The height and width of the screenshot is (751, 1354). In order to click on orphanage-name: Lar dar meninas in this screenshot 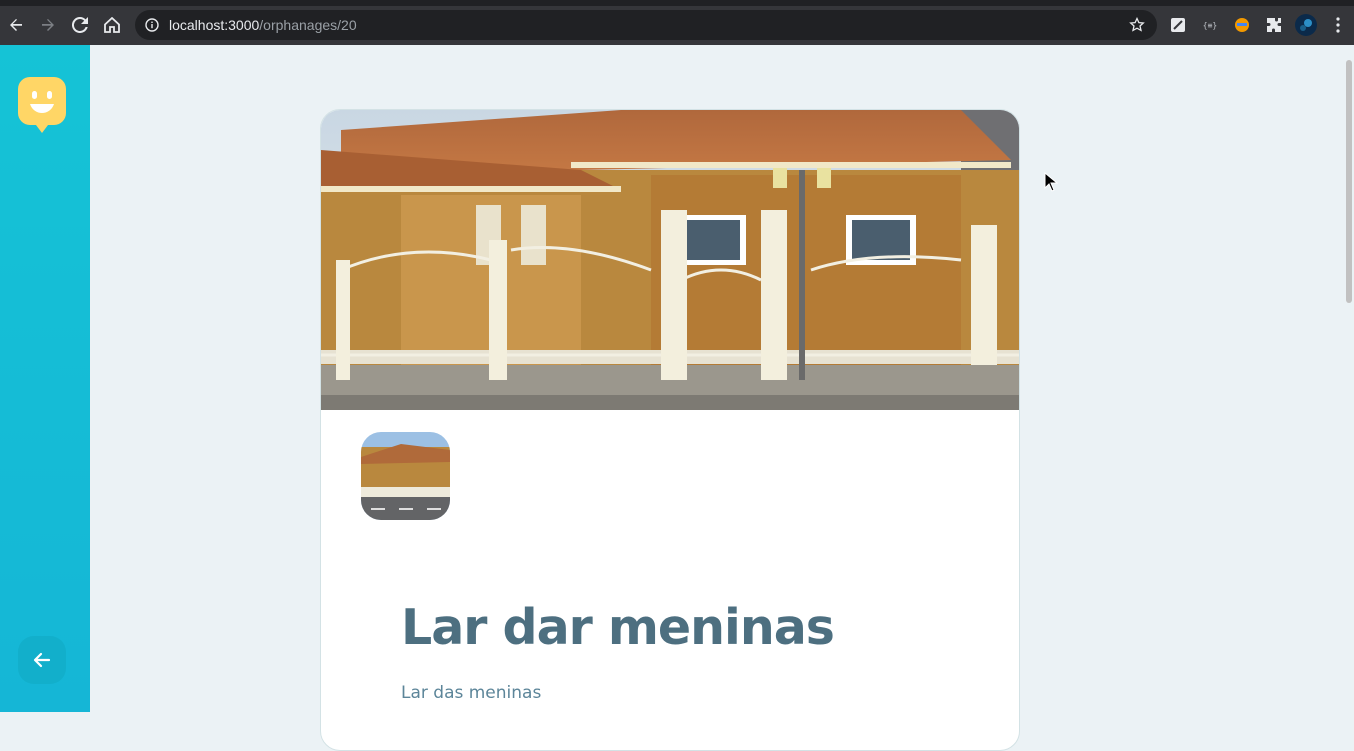, I will do `click(618, 627)`.